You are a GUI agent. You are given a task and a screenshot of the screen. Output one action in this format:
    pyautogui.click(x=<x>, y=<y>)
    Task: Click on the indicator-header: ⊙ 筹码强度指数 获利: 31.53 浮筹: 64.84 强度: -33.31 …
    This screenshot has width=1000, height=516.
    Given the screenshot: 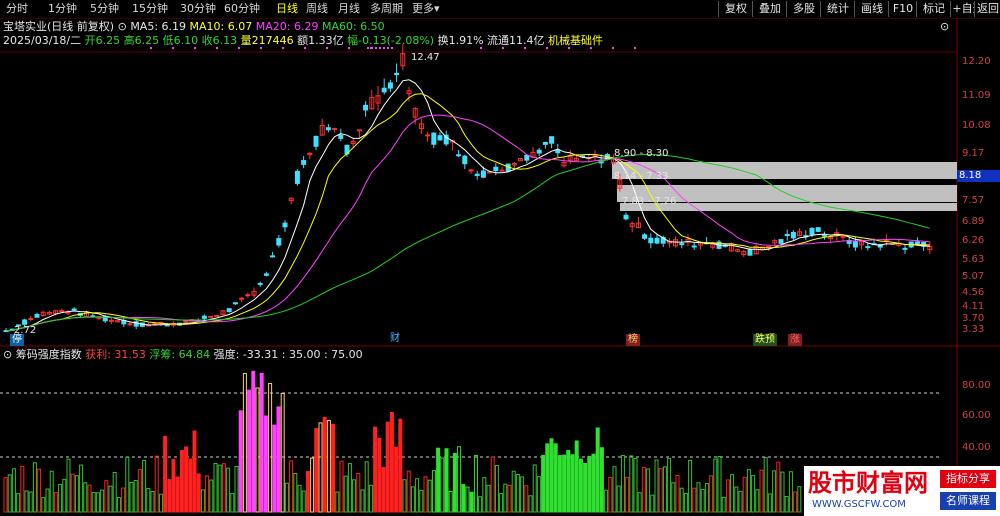 What is the action you would take?
    pyautogui.click(x=183, y=355)
    